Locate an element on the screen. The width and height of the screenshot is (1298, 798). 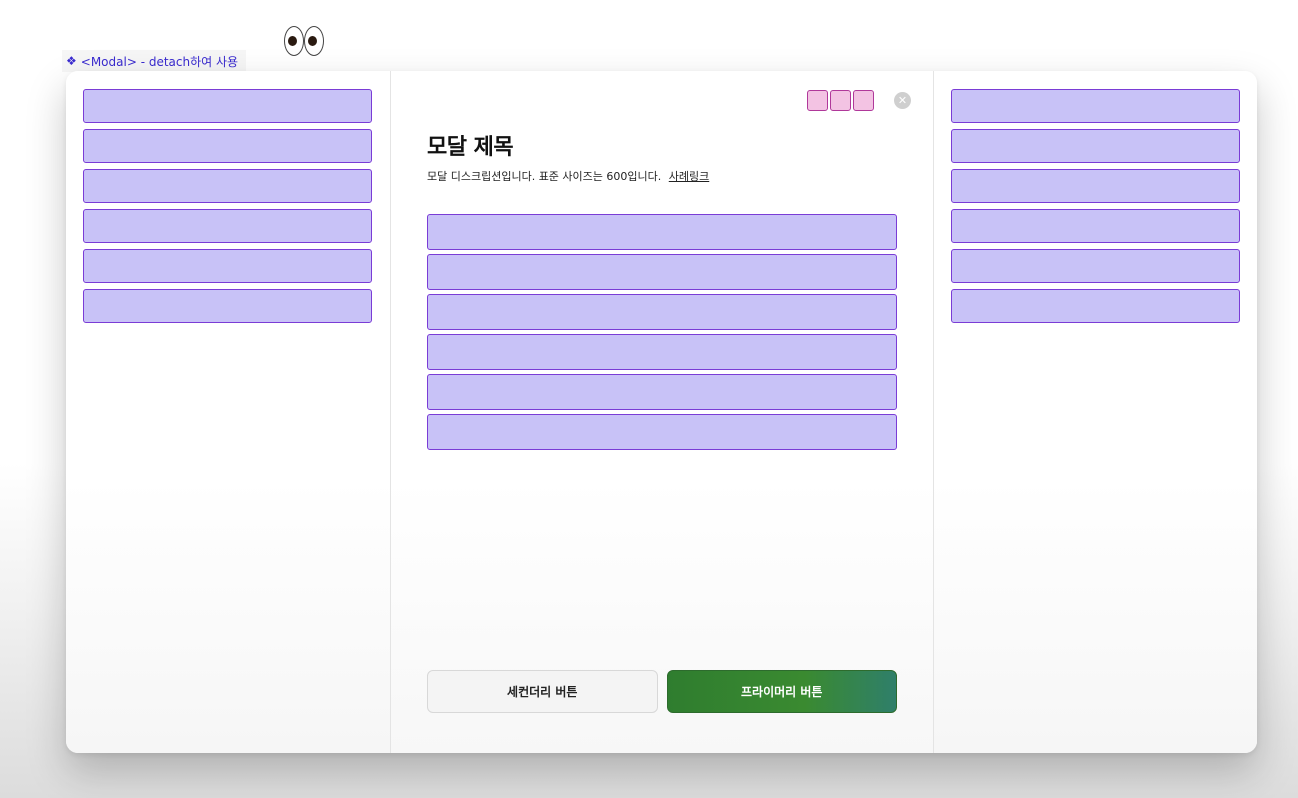
component-label-text: <Modal> - detach하여 사용 is located at coordinates (159, 61).